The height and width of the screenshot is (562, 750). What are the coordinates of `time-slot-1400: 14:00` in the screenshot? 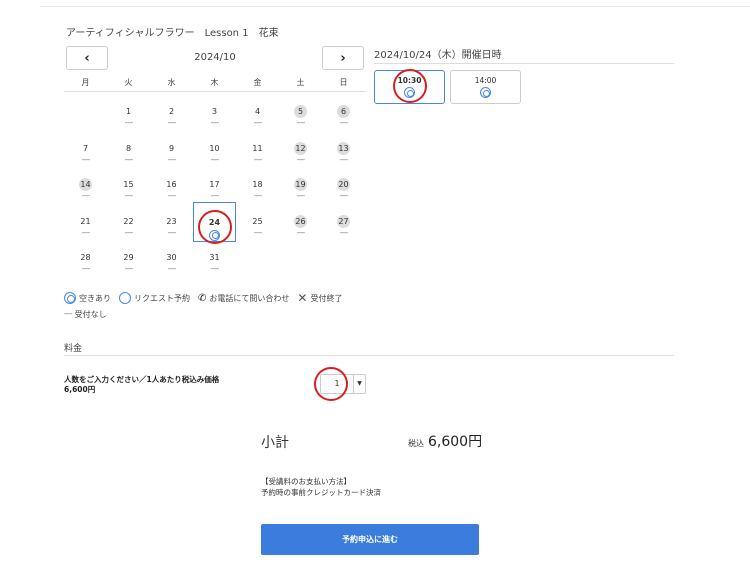 It's located at (485, 87).